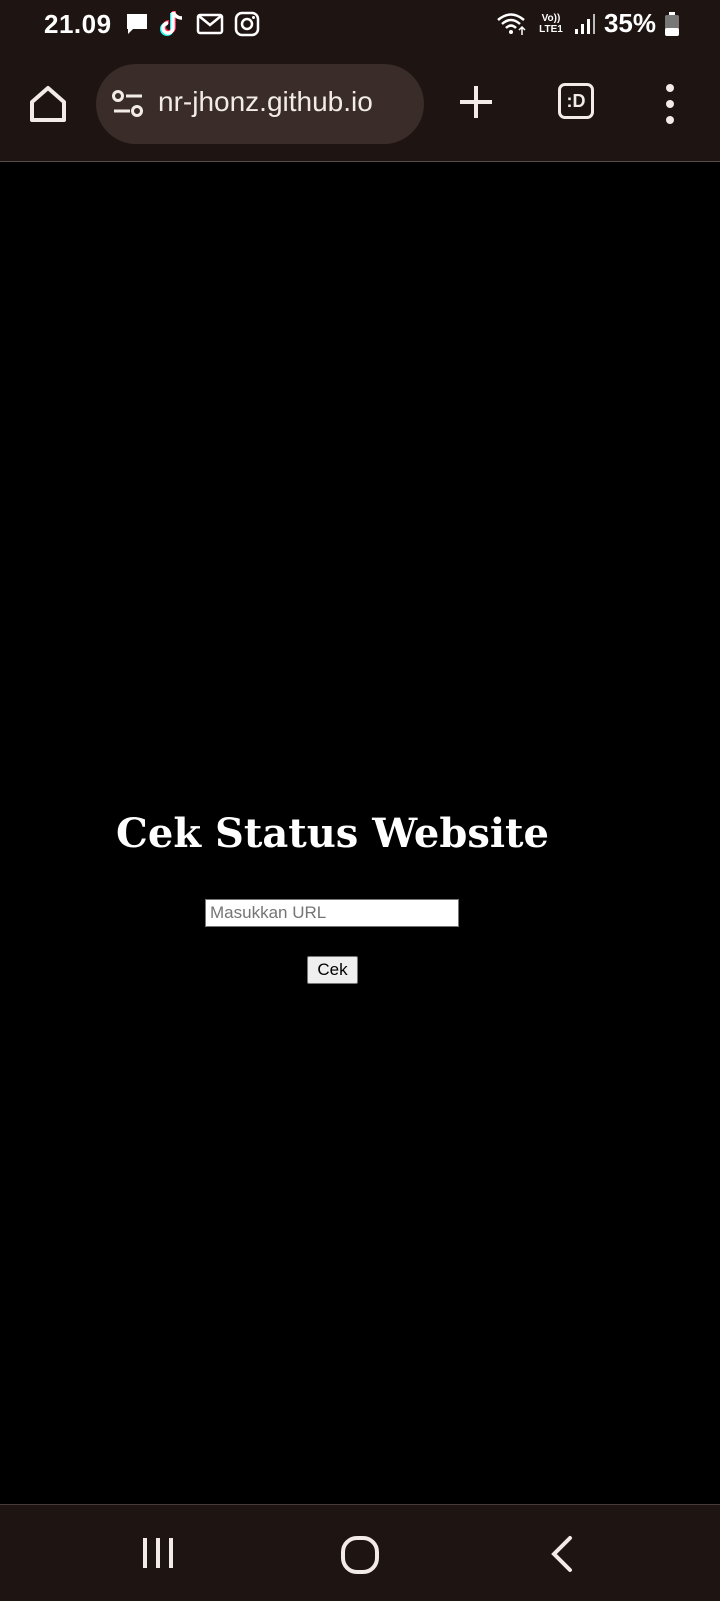 The width and height of the screenshot is (720, 1601). I want to click on gmail-icon, so click(210, 24).